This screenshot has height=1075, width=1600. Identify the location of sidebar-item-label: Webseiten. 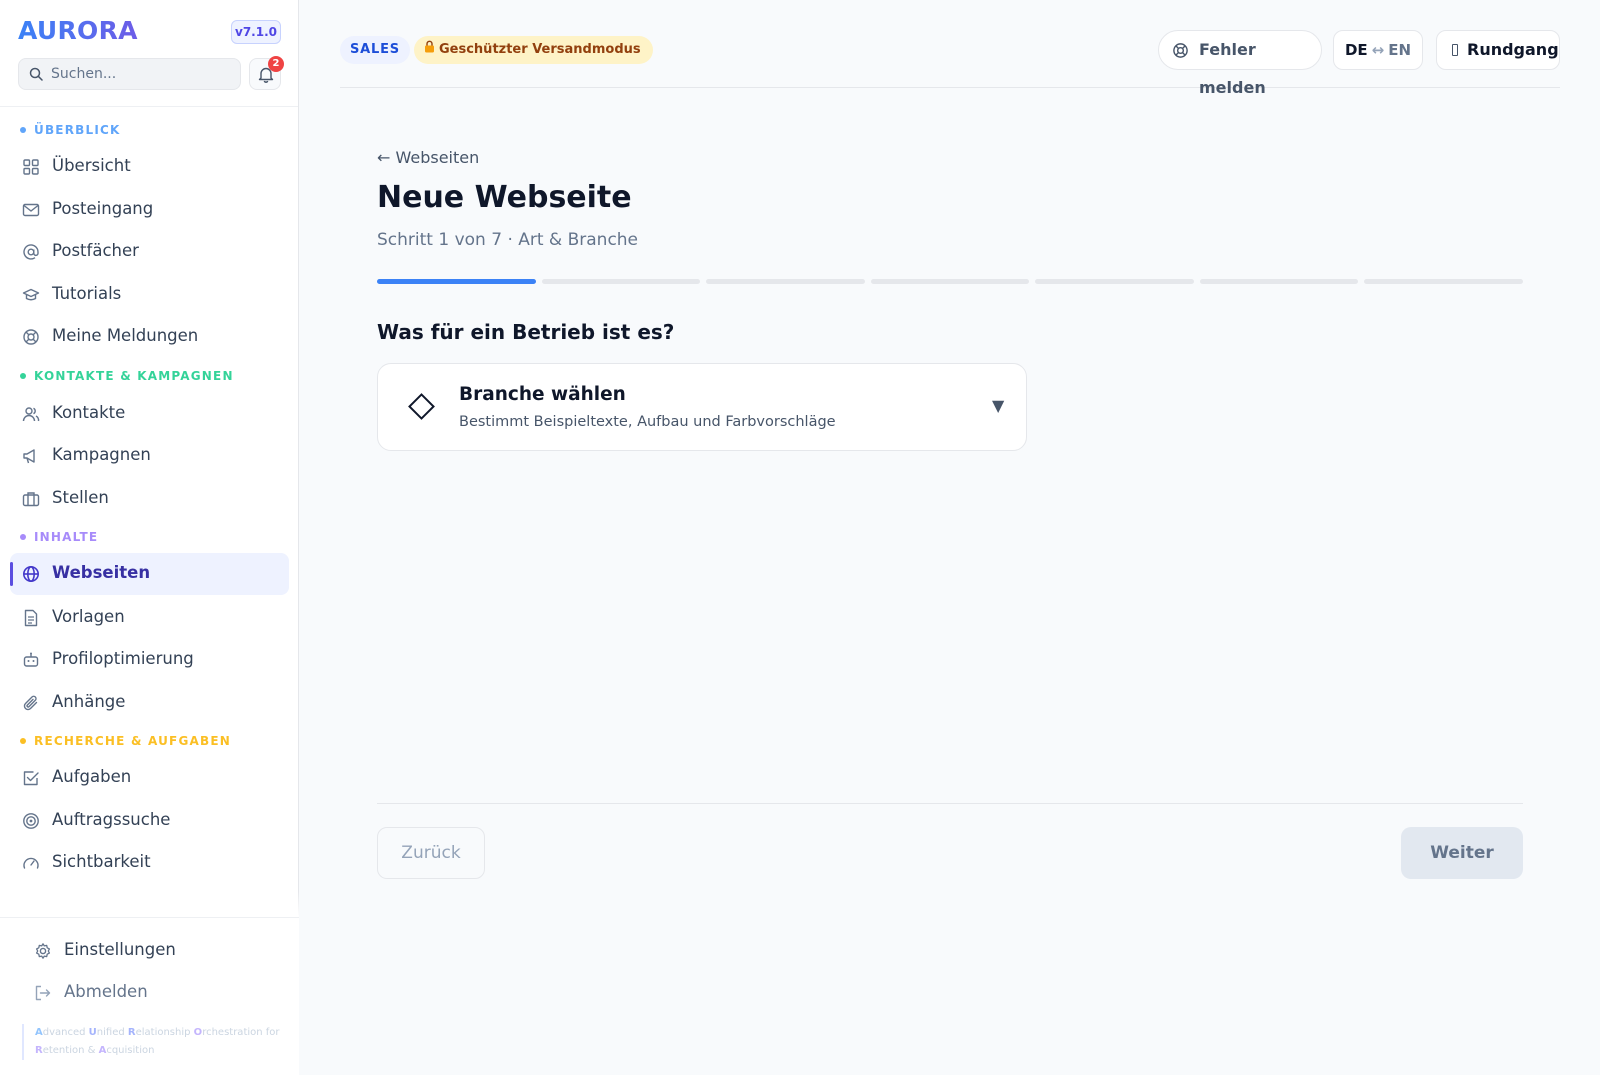
(101, 572).